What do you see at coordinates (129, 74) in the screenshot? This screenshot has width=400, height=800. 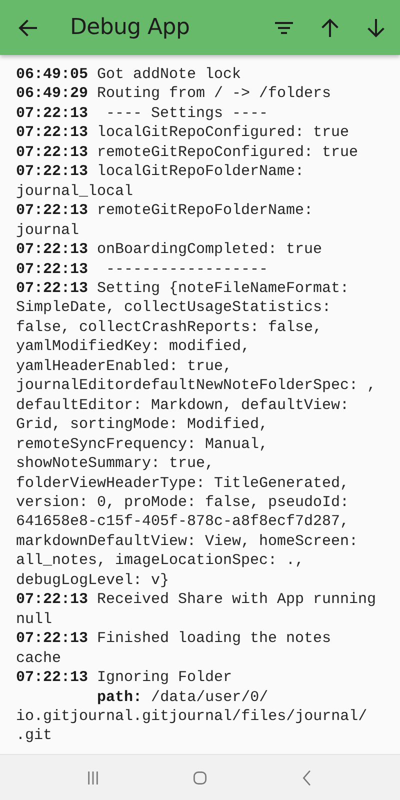 I see `log-entry: 06:49:05 Got addNote lock` at bounding box center [129, 74].